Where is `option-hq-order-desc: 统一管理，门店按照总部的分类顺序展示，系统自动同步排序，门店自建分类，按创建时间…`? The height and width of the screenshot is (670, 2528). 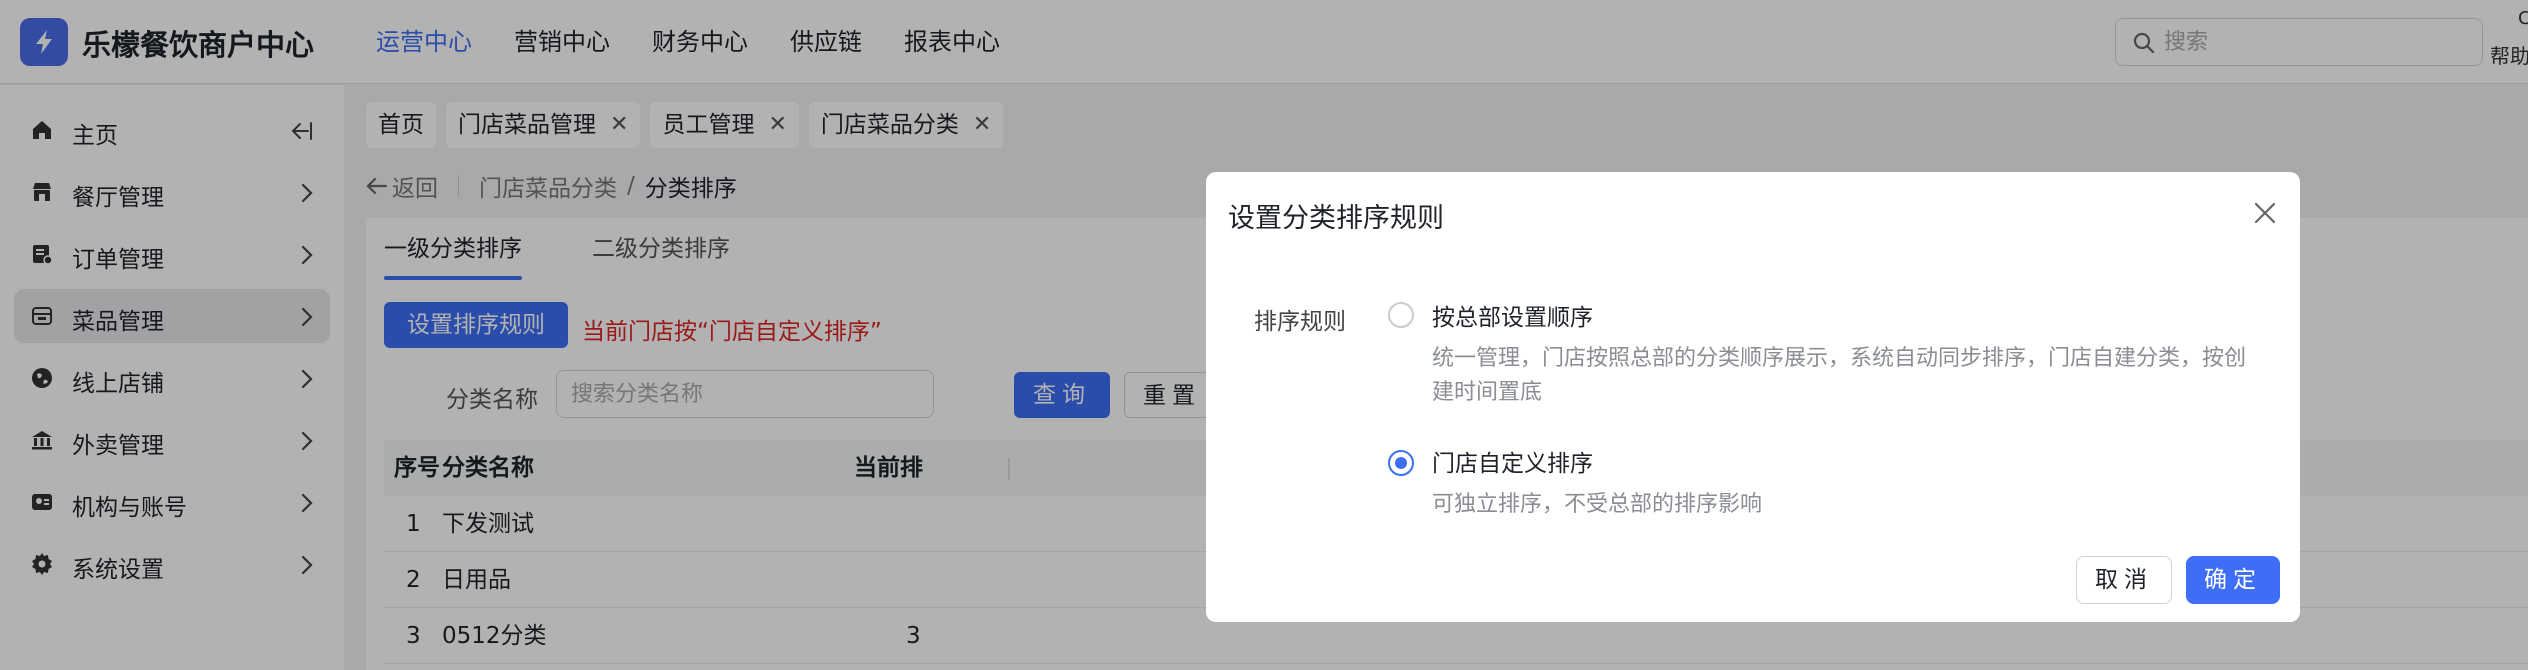 option-hq-order-desc: 统一管理，门店按照总部的分类顺序展示，系统自动同步排序，门店自建分类，按创建时间… is located at coordinates (1839, 375).